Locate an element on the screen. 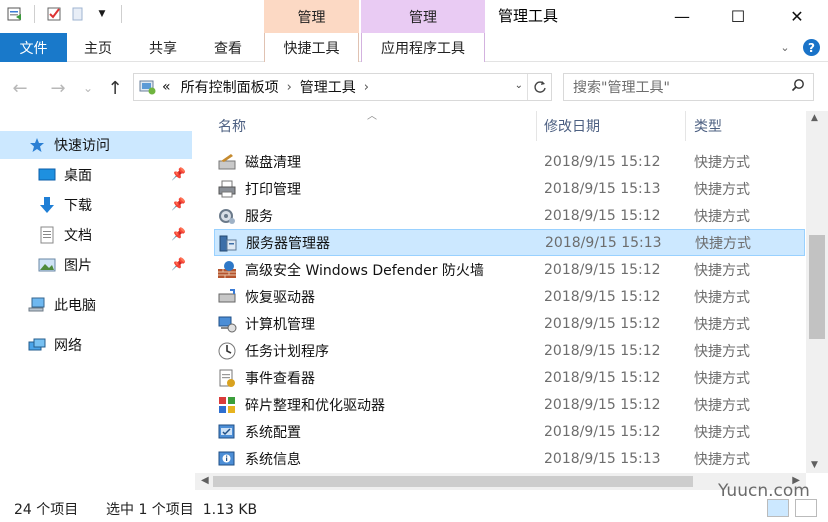  context-tab-manage-shortcut: 管理 is located at coordinates (311, 16).